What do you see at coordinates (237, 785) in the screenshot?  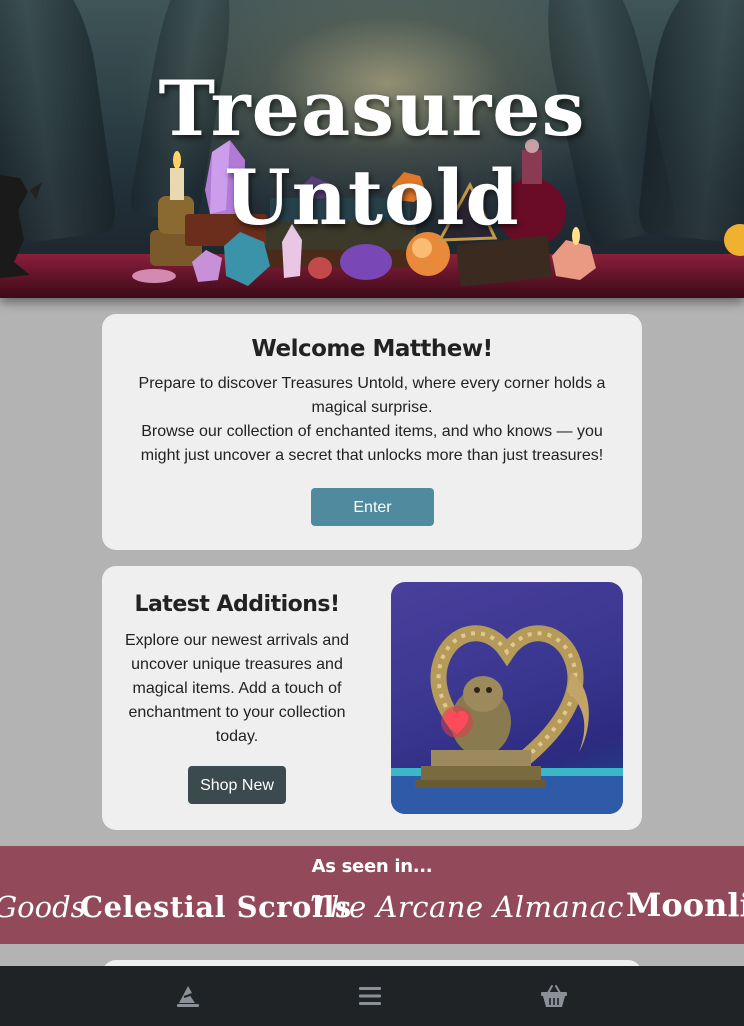 I see `shop-new-button: Shop New` at bounding box center [237, 785].